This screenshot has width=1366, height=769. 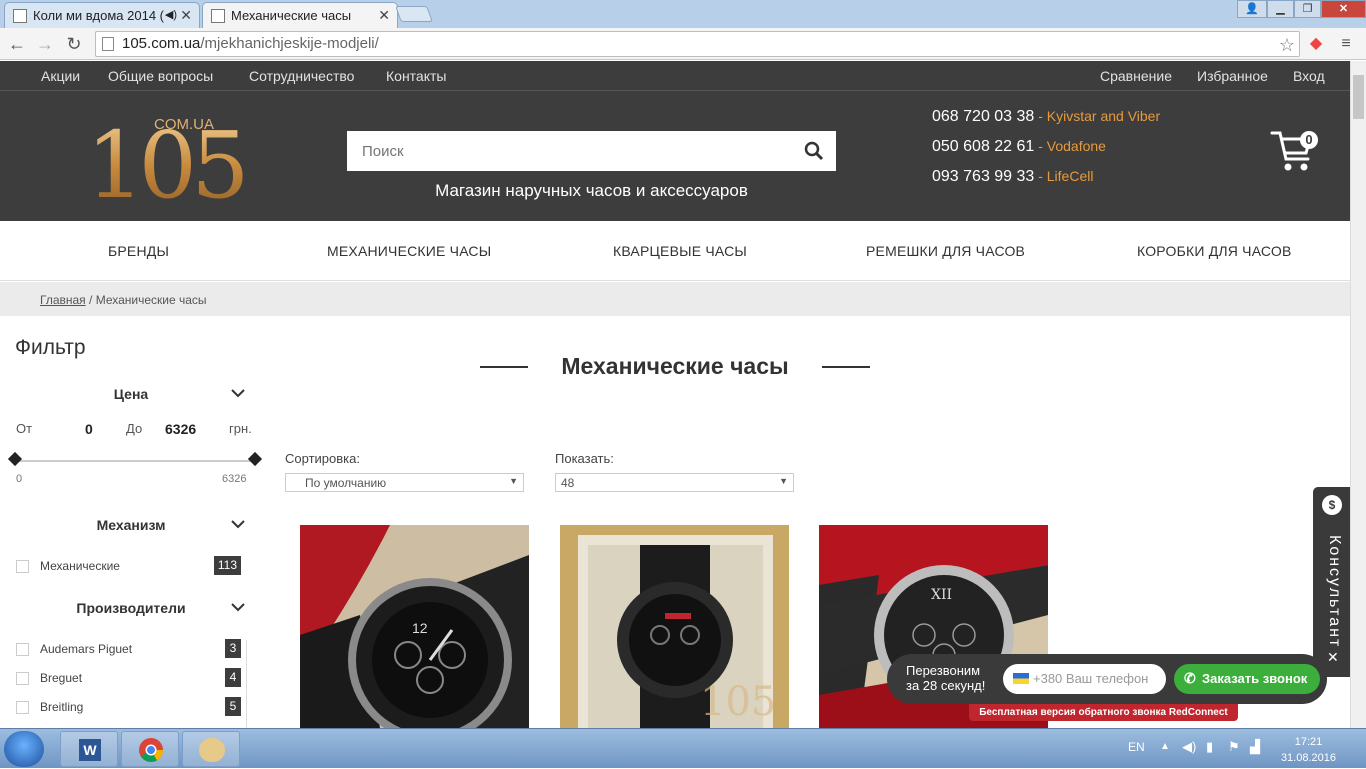 I want to click on sort-selected-value: По умолчанию, so click(x=346, y=483).